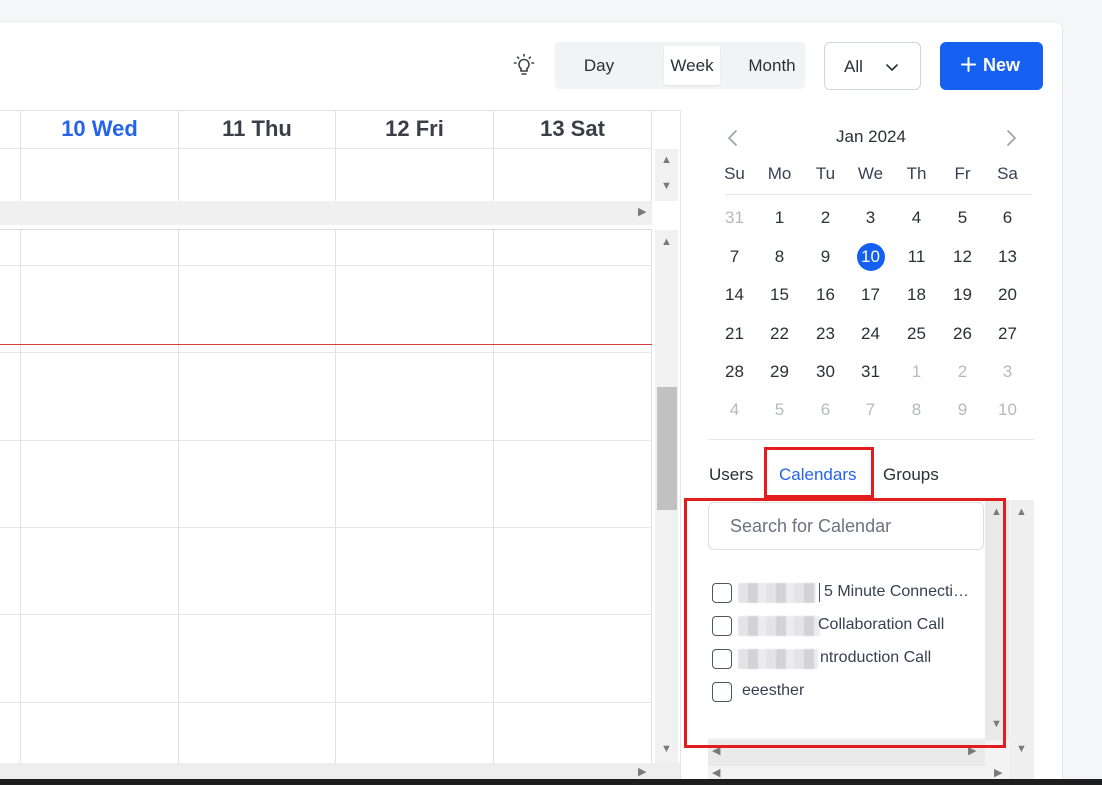 The image size is (1102, 785). What do you see at coordinates (734, 372) in the screenshot?
I see `mini-calendar-day: 28` at bounding box center [734, 372].